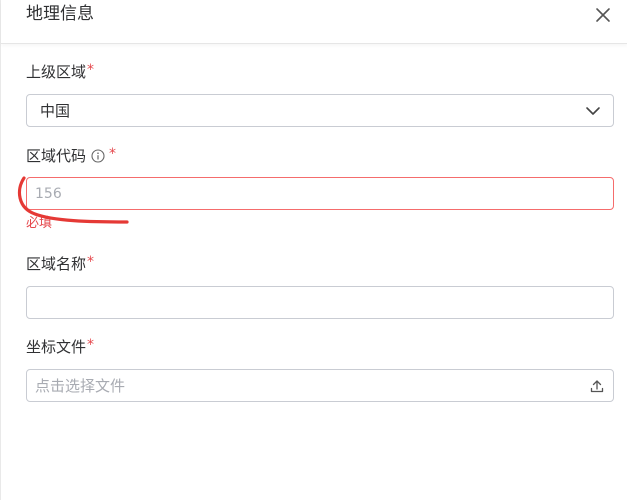  I want to click on region-code-label: 区域代码 *, so click(71, 156).